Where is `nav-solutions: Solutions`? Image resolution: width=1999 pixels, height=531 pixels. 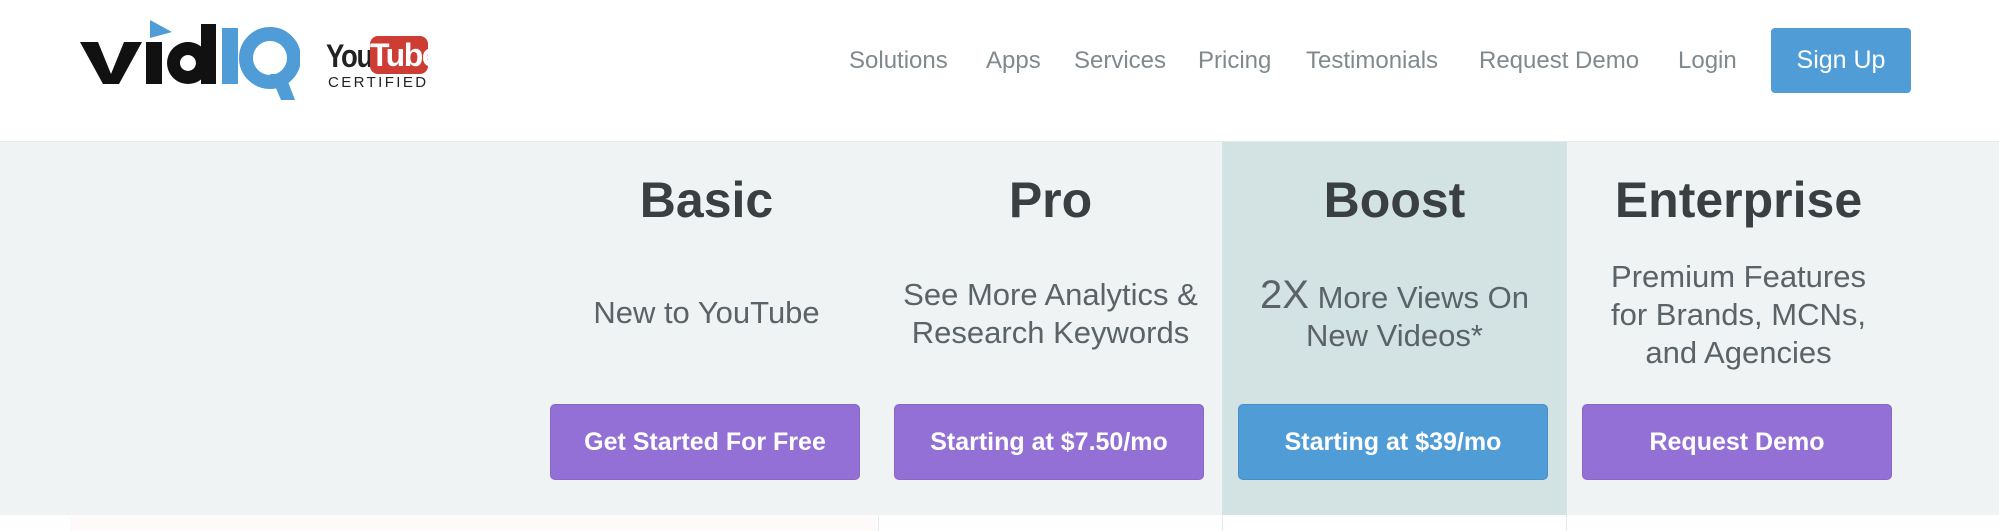
nav-solutions: Solutions is located at coordinates (898, 61).